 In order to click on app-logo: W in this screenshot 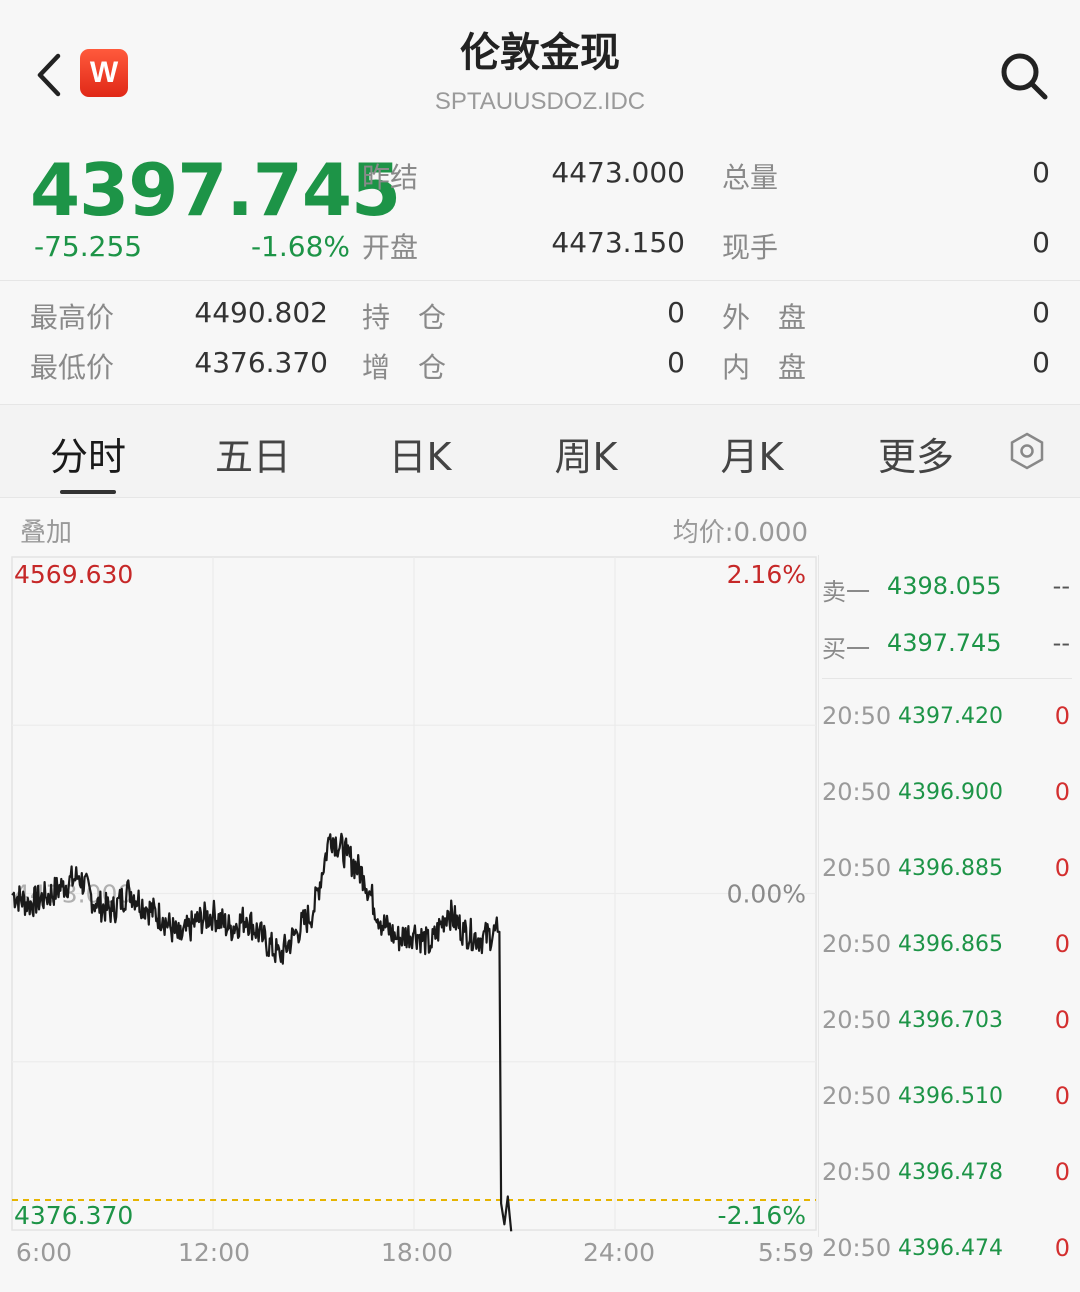, I will do `click(104, 73)`.